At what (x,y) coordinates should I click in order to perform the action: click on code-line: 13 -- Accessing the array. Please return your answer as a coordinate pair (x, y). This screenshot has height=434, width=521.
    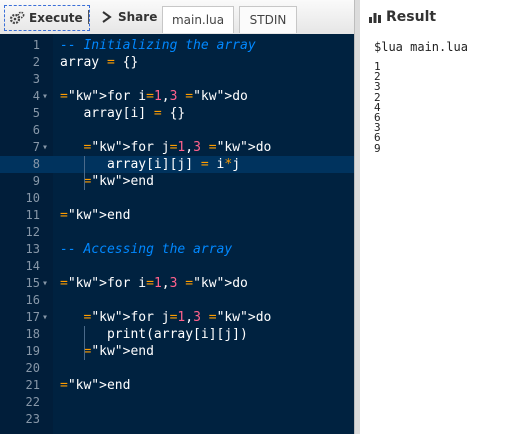
    Looking at the image, I should click on (177, 249).